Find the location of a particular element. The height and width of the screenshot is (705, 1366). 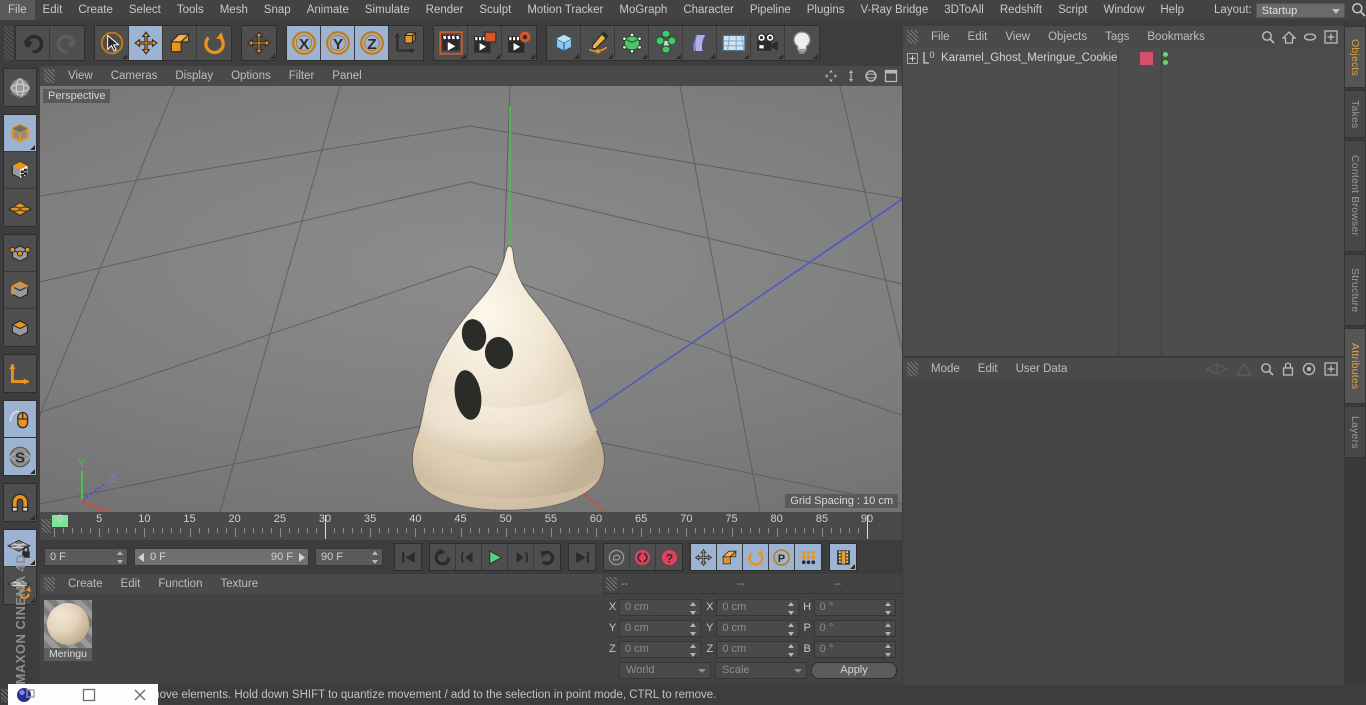

object-menu-file: File is located at coordinates (940, 37).